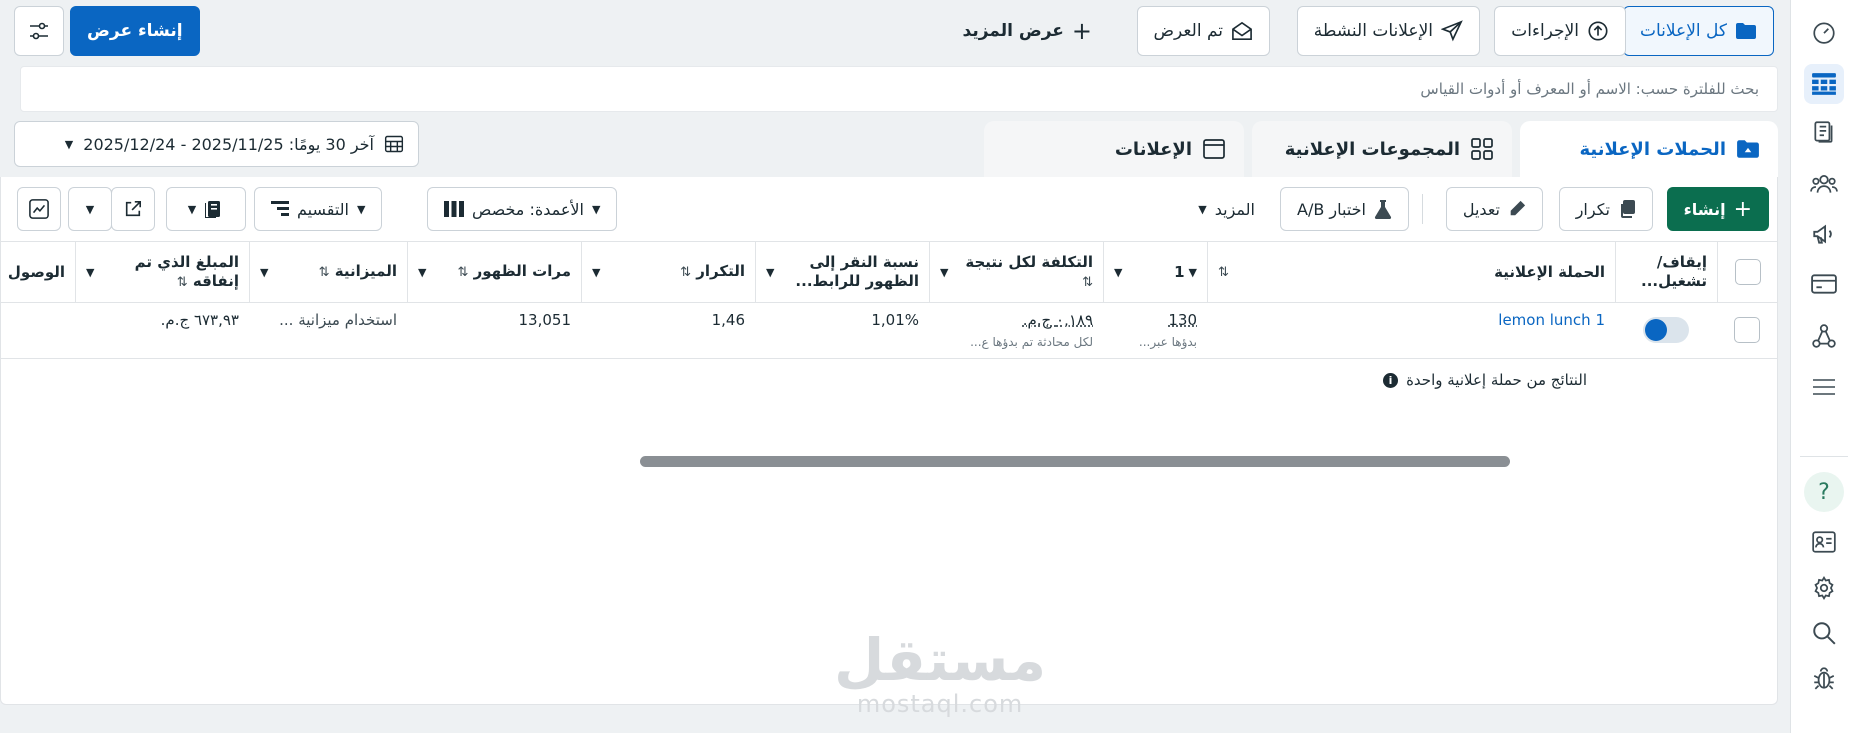 This screenshot has width=1858, height=733. I want to click on id-card-icon, so click(1824, 542).